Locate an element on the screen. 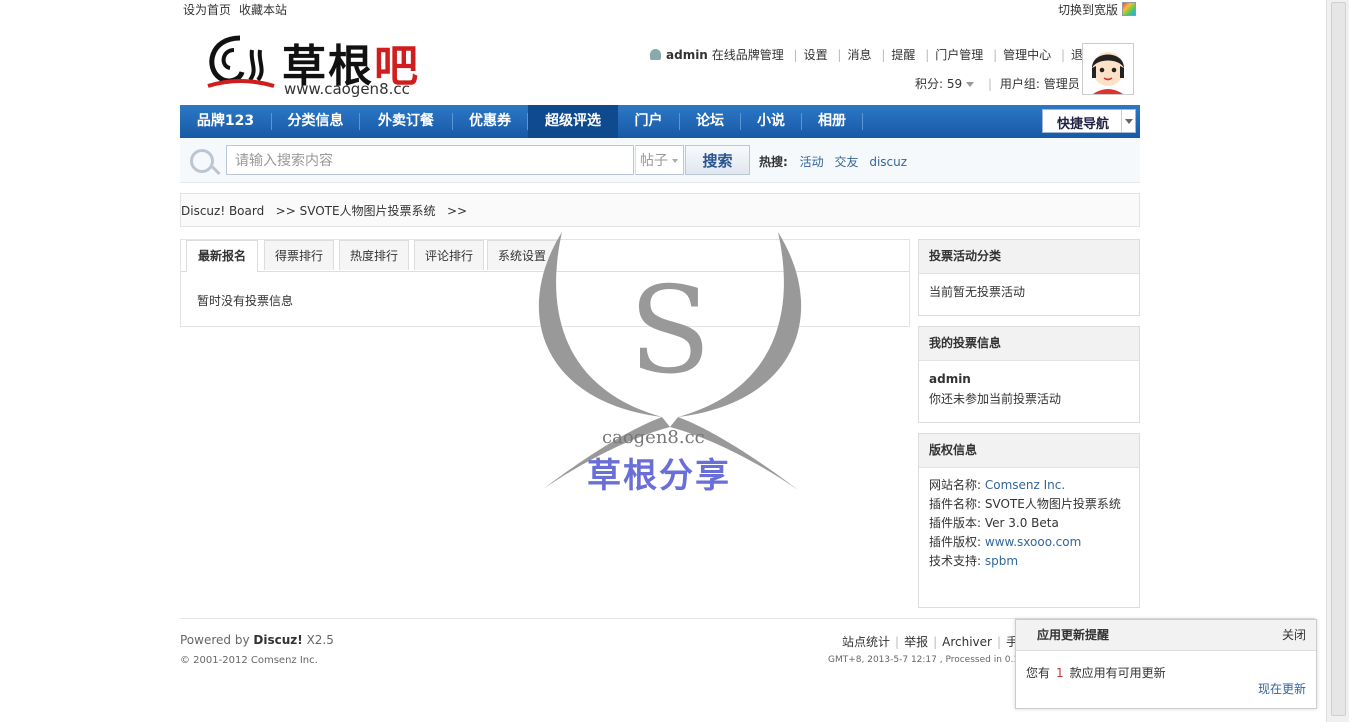 This screenshot has width=1349, height=722. powered-by: Powered by Discuz! X2.5 is located at coordinates (257, 640).